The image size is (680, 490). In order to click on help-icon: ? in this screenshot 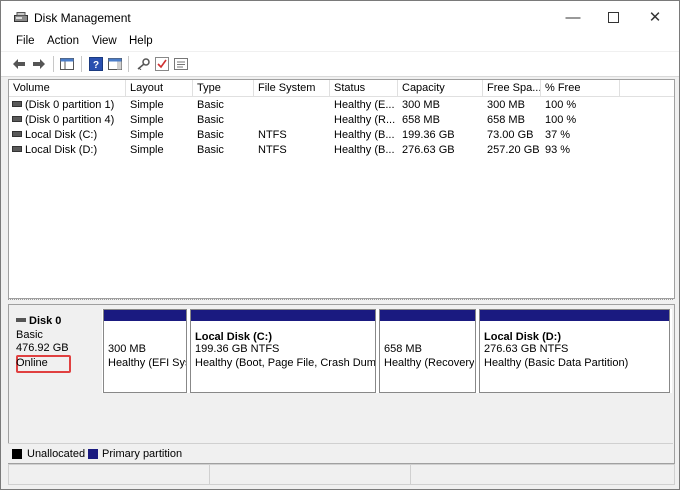, I will do `click(96, 64)`.